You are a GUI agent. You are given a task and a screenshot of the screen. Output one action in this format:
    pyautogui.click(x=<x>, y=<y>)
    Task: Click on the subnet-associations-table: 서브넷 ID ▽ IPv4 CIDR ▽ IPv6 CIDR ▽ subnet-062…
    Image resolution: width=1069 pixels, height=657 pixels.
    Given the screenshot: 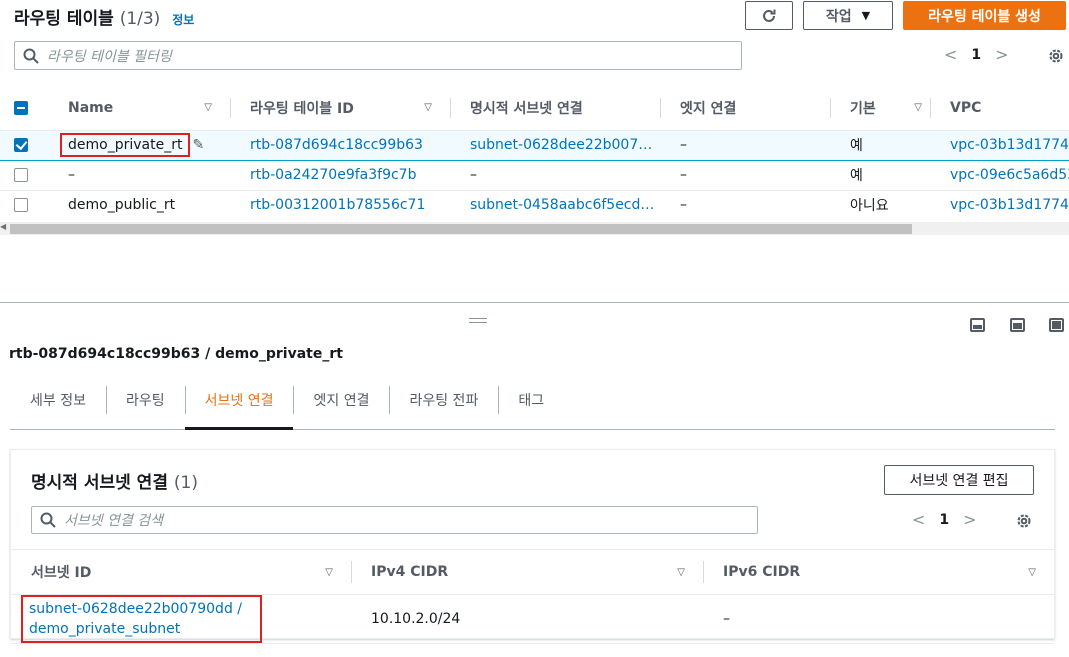 What is the action you would take?
    pyautogui.click(x=532, y=596)
    